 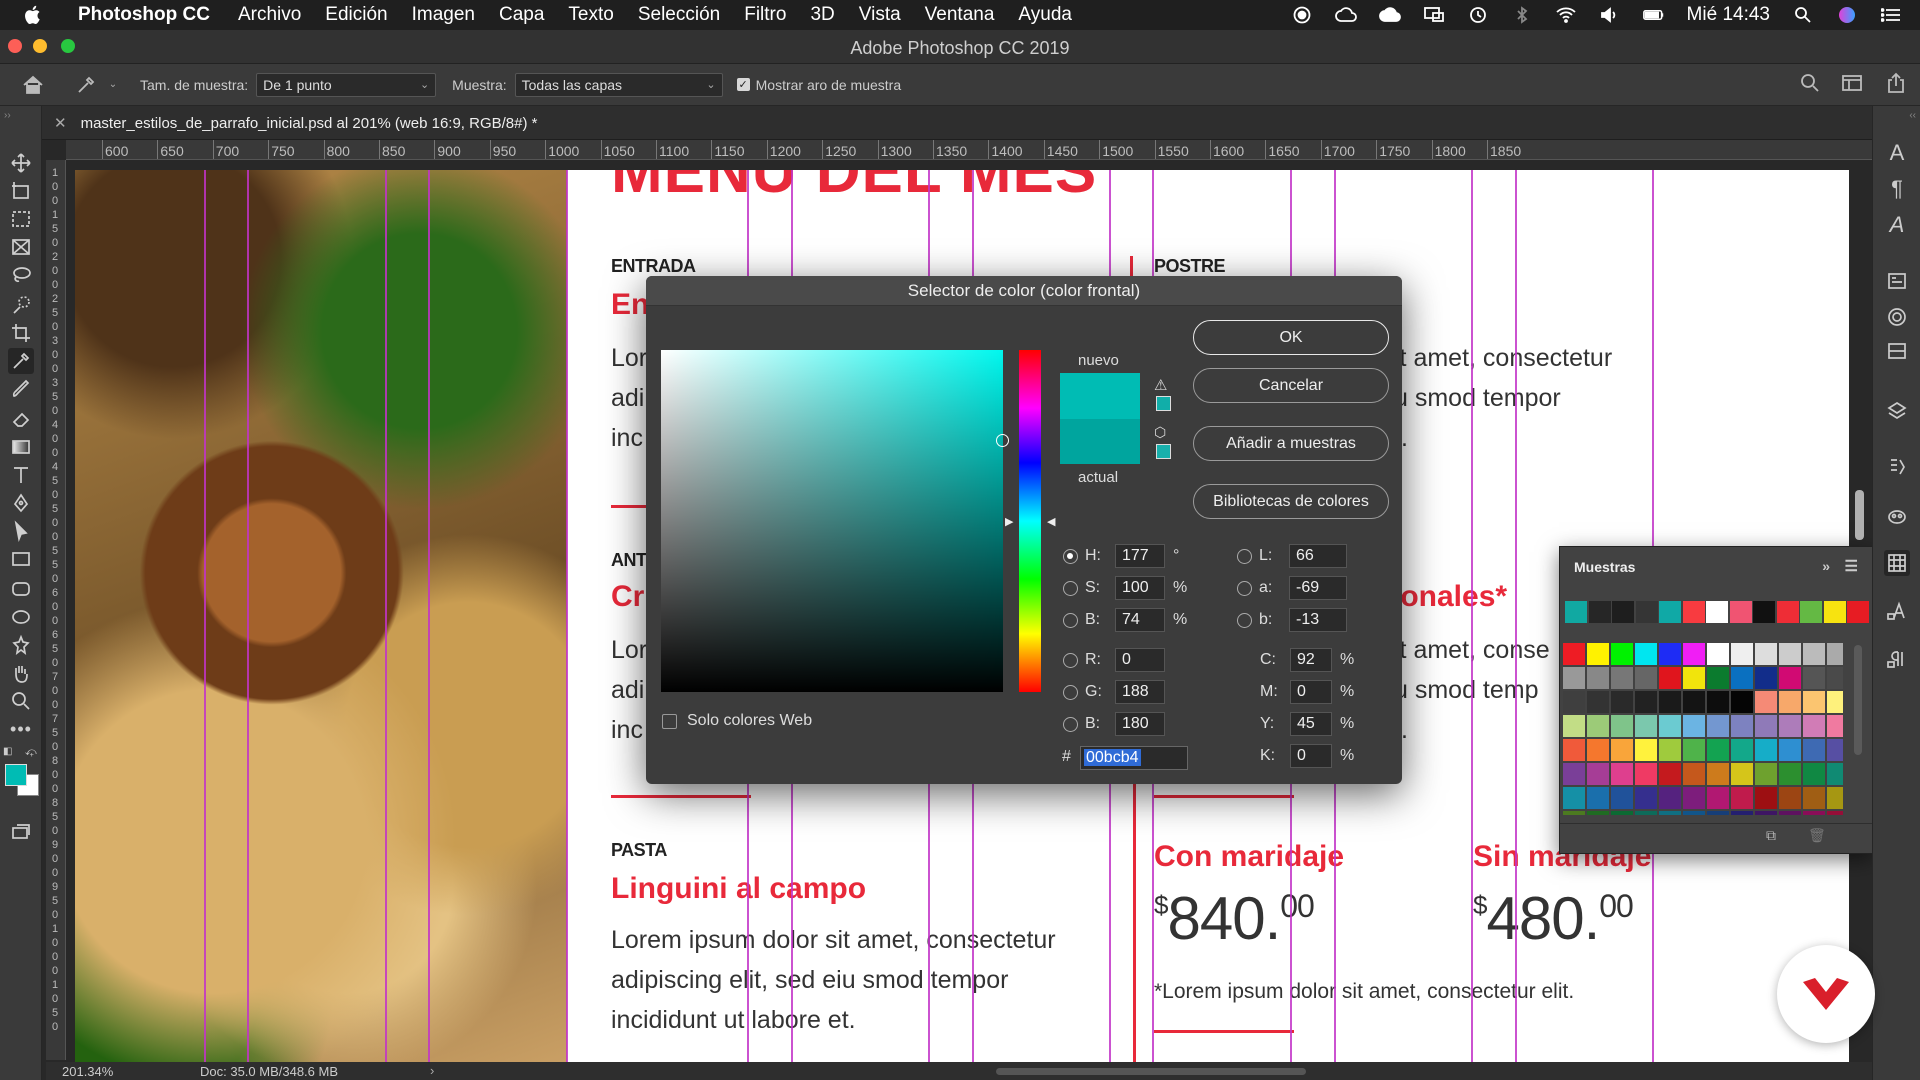 What do you see at coordinates (21, 701) in the screenshot?
I see `zoom-tool-icon` at bounding box center [21, 701].